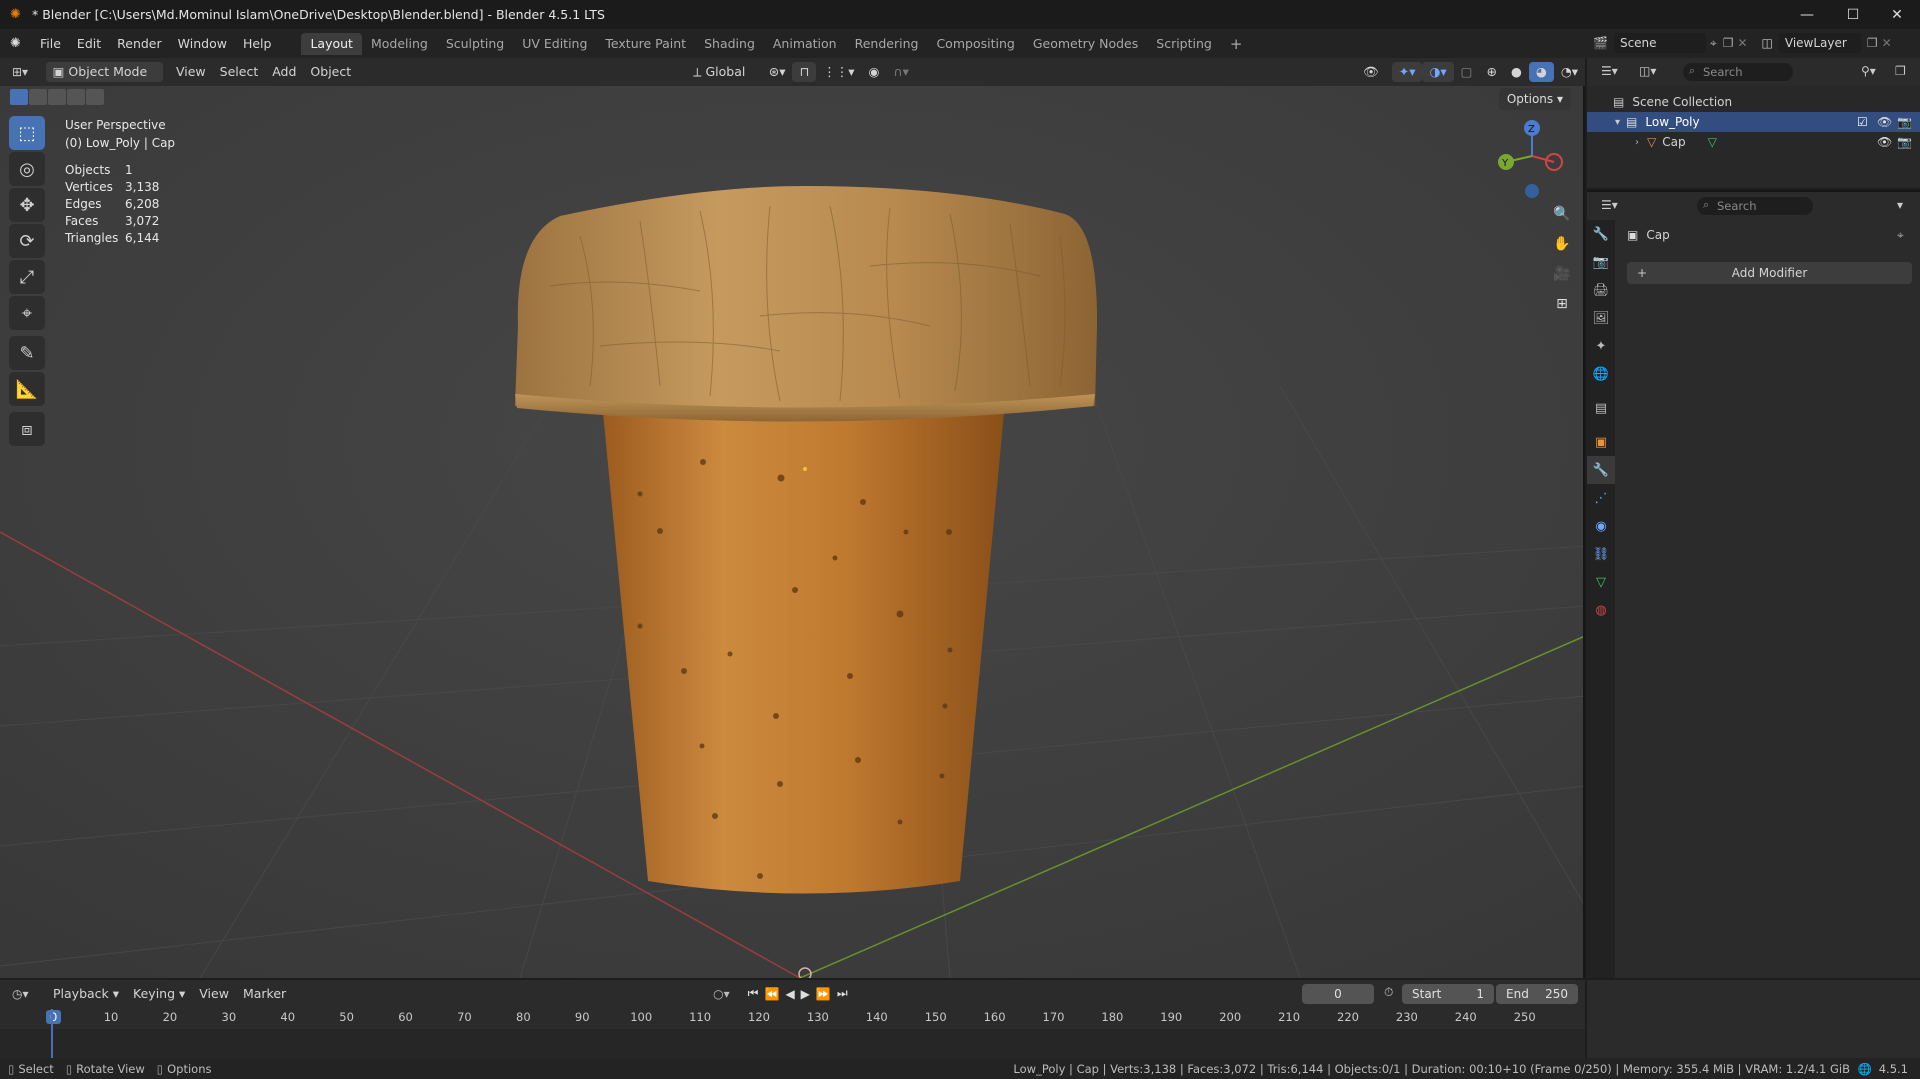 This screenshot has height=1079, width=1920. Describe the element at coordinates (1374, 80) in the screenshot. I see `visibility-icon: 👁▾` at that location.